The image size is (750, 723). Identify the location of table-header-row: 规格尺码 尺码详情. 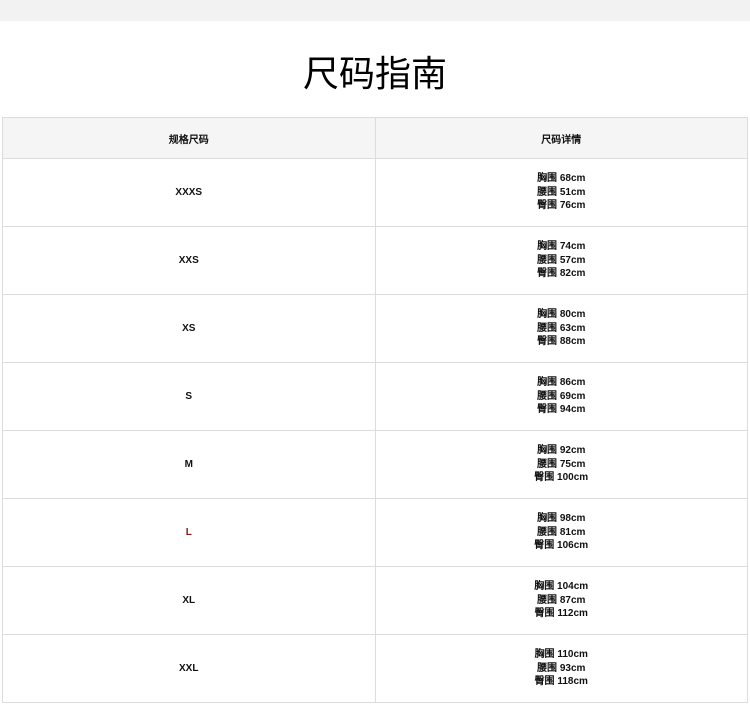
(375, 138).